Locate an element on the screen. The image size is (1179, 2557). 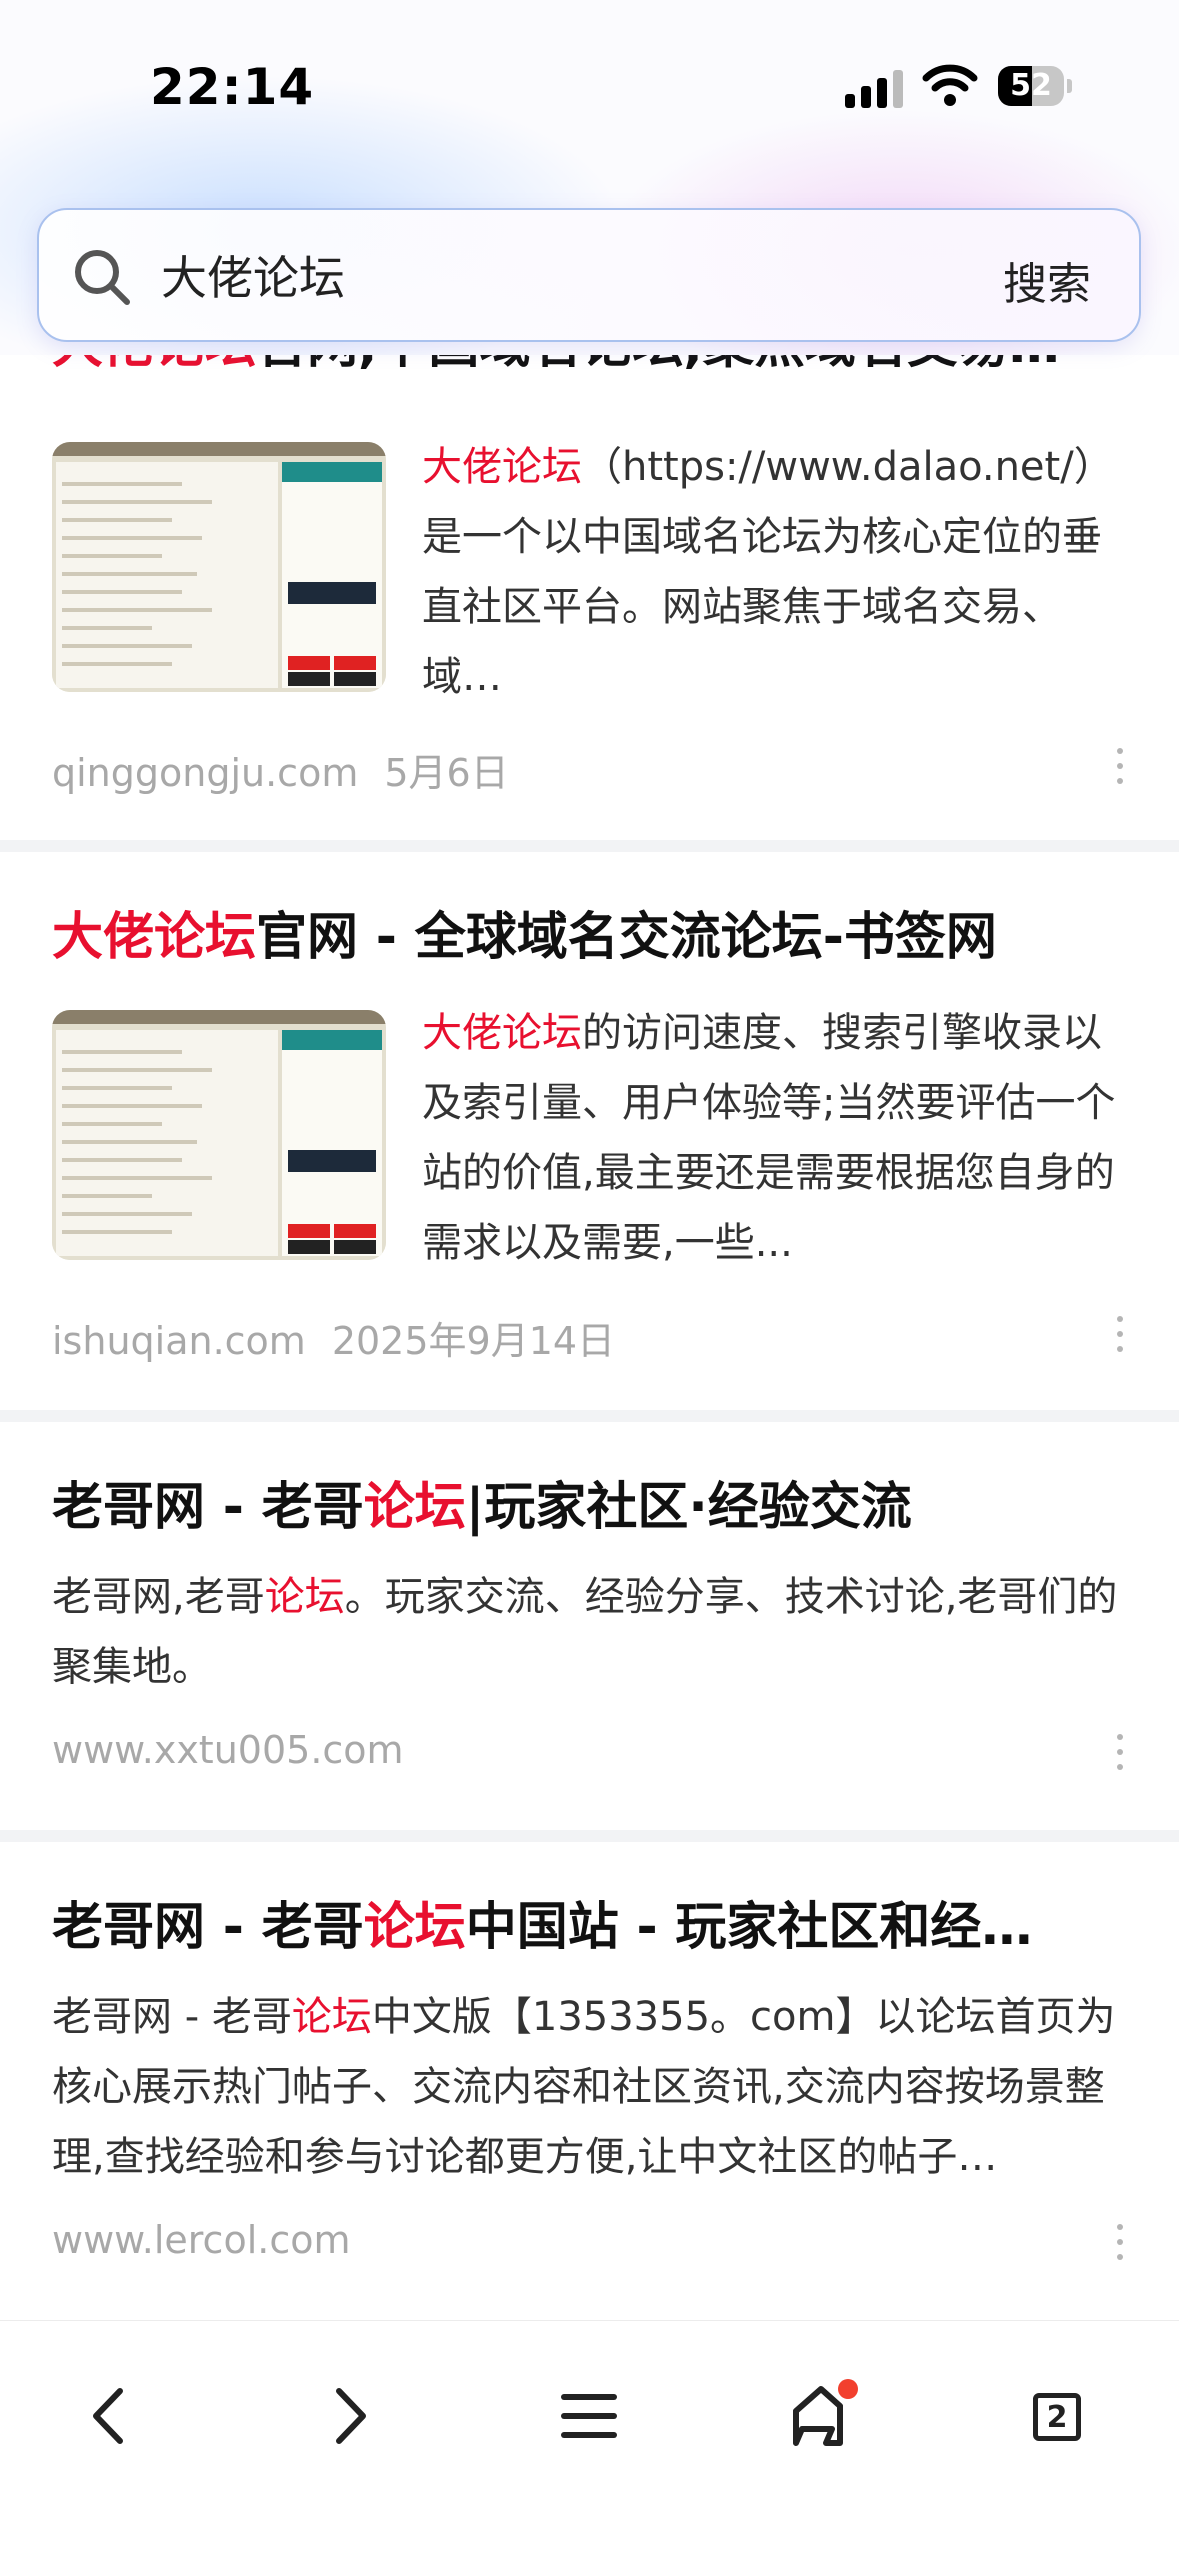
search-input is located at coordinates (511, 275).